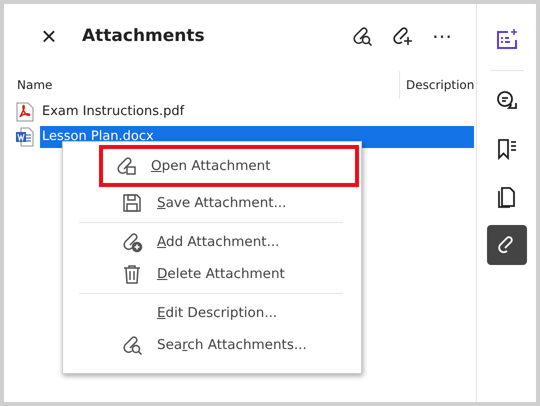 The height and width of the screenshot is (406, 540). Describe the element at coordinates (442, 36) in the screenshot. I see `more-button: ⋯` at that location.